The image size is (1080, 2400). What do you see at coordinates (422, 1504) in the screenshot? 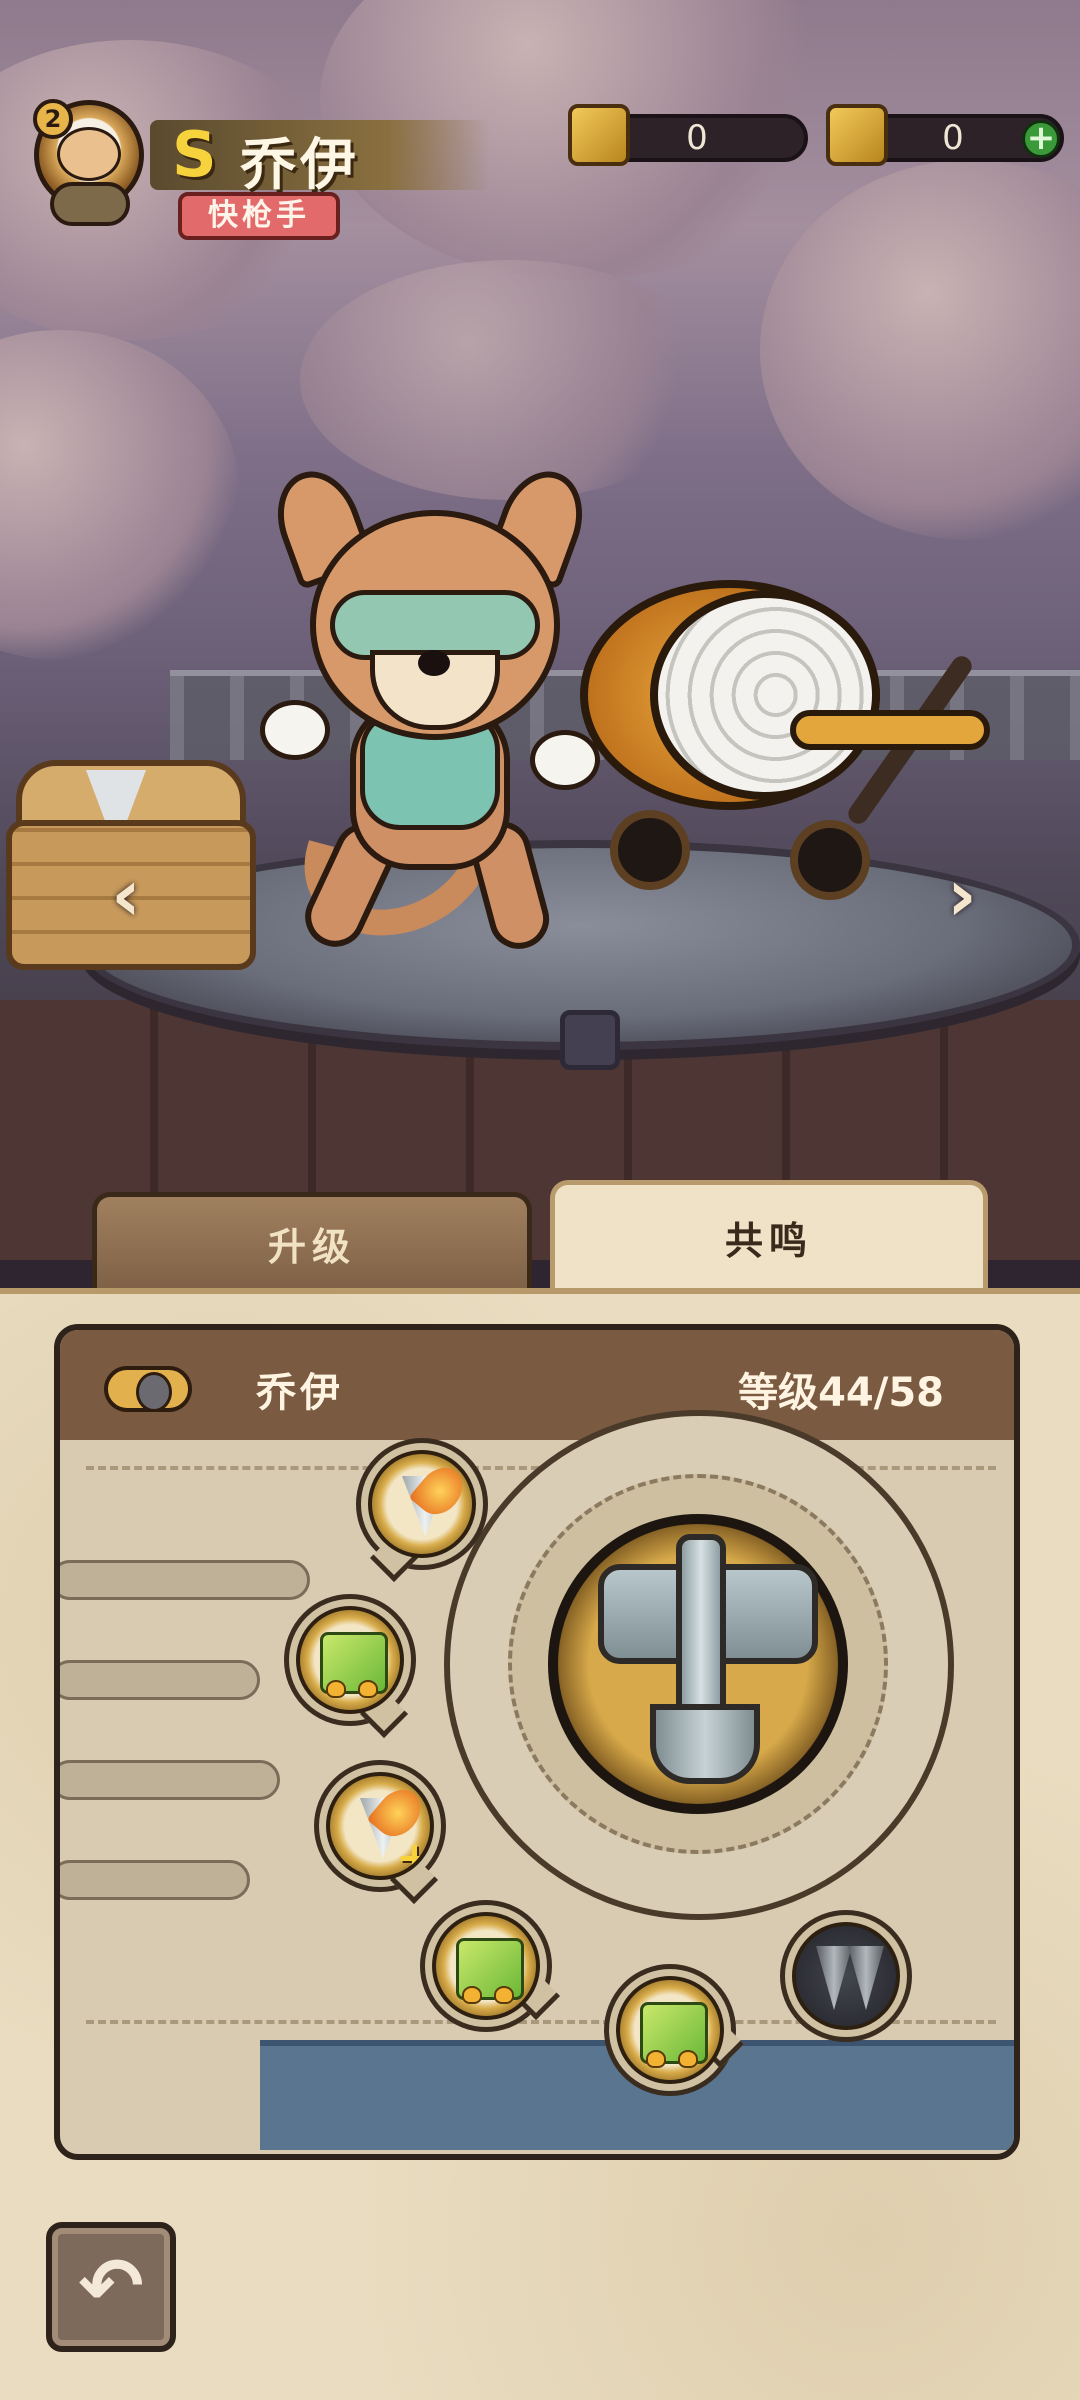
I see `flaming-drill-icon` at bounding box center [422, 1504].